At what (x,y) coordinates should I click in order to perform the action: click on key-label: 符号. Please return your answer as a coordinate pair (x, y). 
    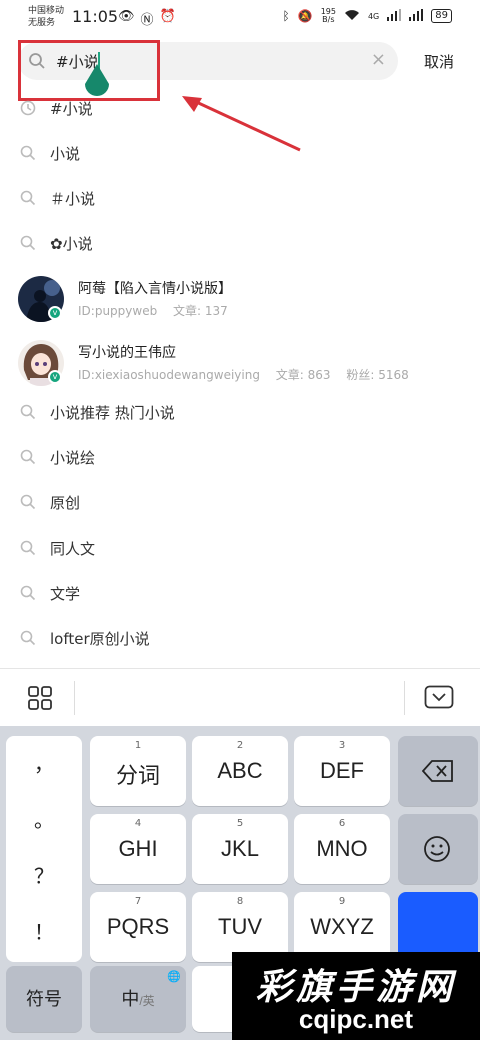
    Looking at the image, I should click on (44, 999).